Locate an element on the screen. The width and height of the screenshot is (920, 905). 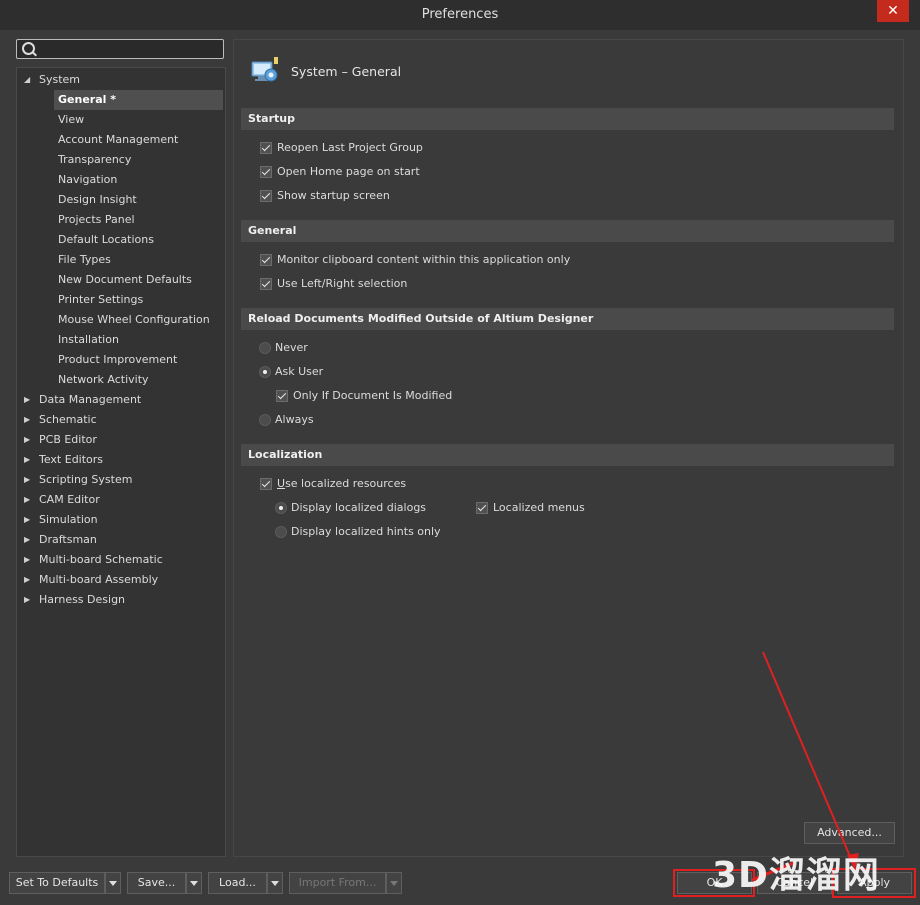
annotation-arrow-apply is located at coordinates (809, 760).